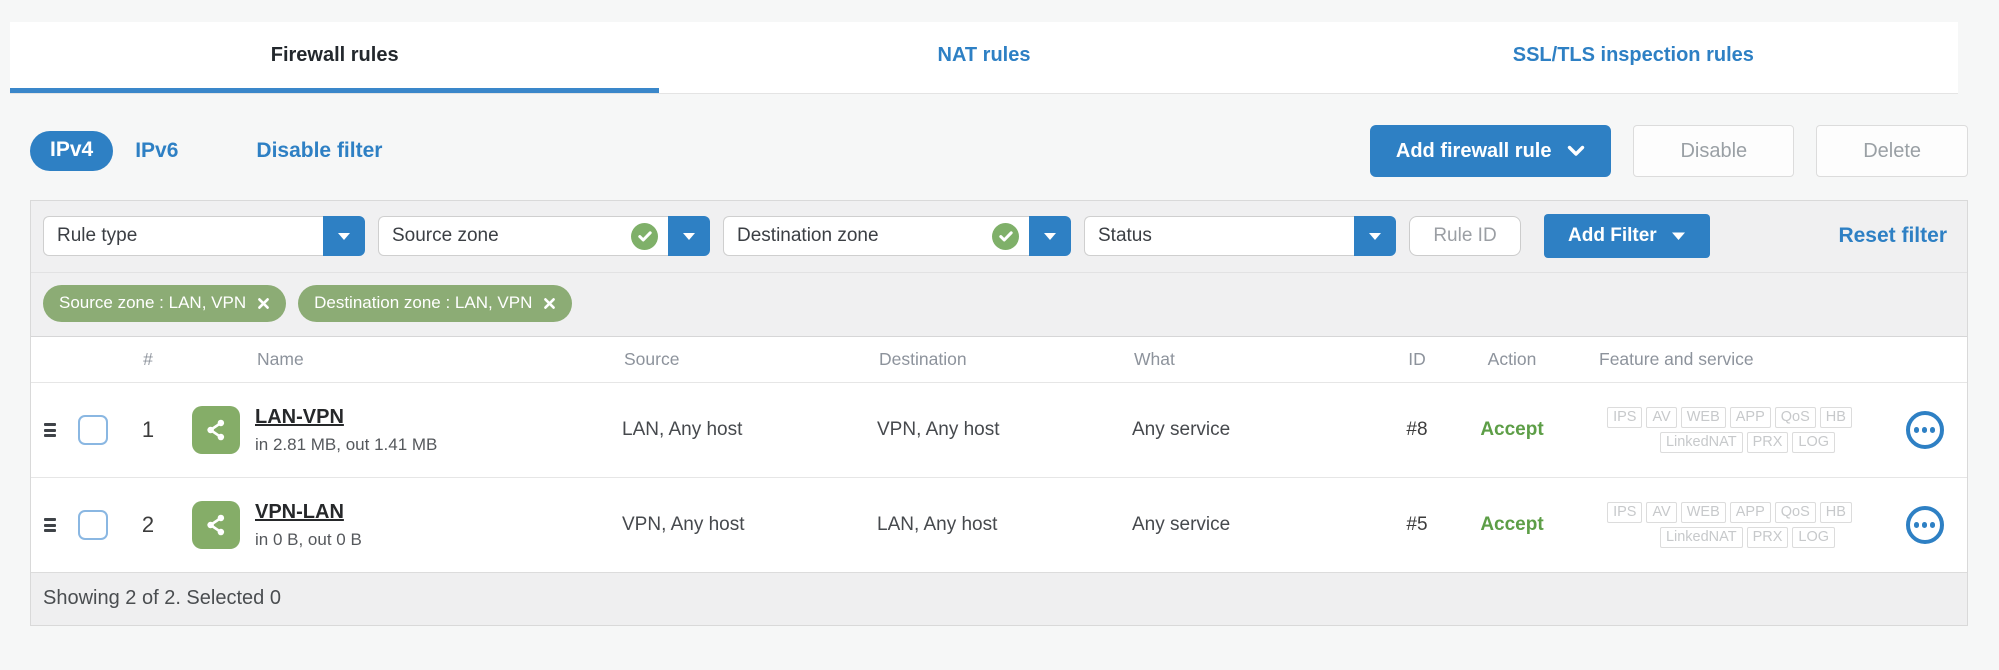 The image size is (1999, 670). I want to click on ipv6-toggle: IPv6, so click(156, 151).